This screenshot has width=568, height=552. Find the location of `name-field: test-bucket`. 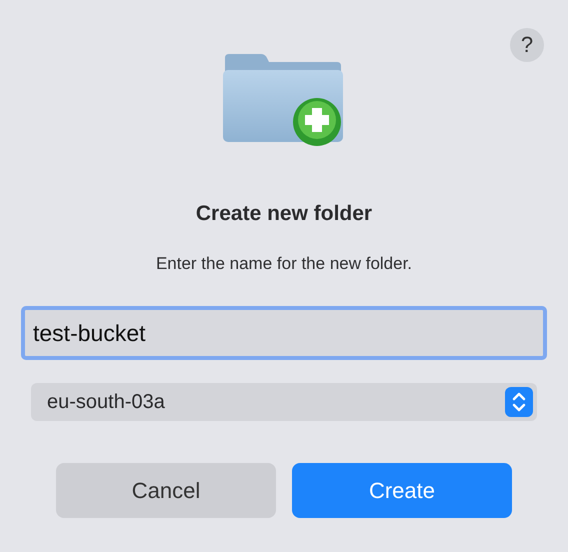

name-field: test-bucket is located at coordinates (284, 333).